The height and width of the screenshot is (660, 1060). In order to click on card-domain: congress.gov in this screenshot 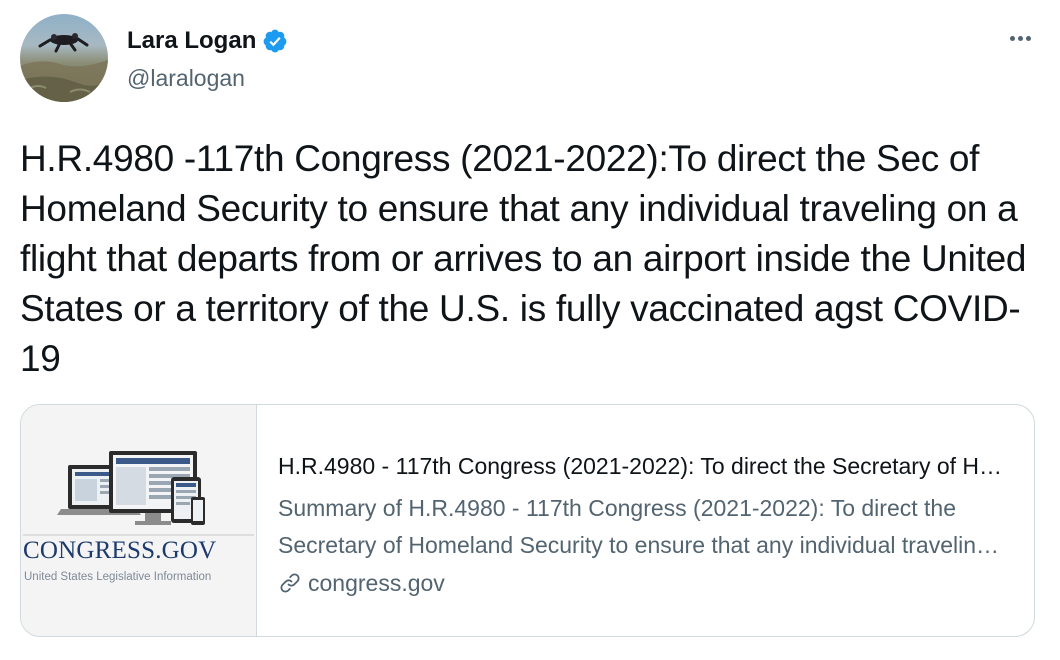, I will do `click(376, 583)`.